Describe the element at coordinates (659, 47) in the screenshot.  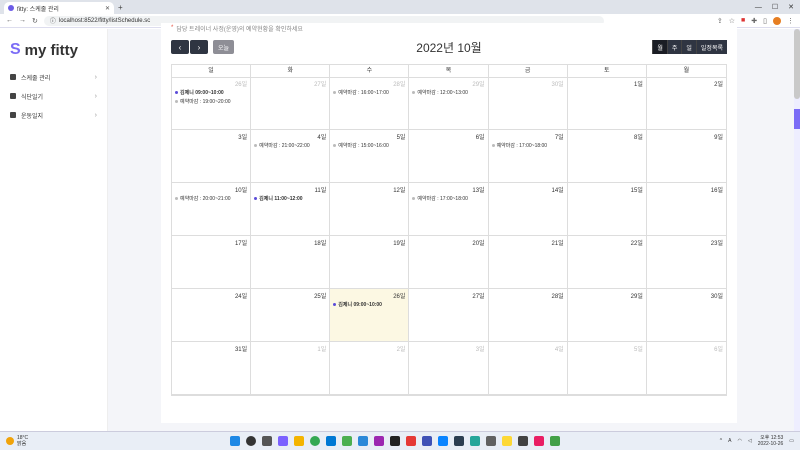
I see `view-month-button: 월` at that location.